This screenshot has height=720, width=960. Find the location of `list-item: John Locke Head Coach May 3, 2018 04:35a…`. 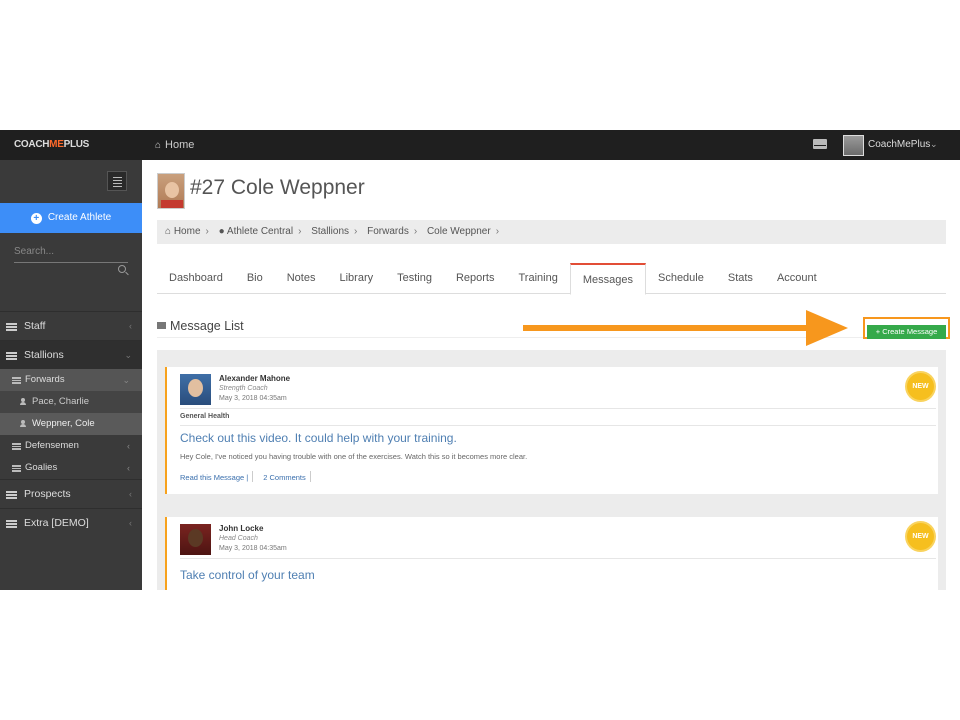

list-item: John Locke Head Coach May 3, 2018 04:35a… is located at coordinates (551, 553).